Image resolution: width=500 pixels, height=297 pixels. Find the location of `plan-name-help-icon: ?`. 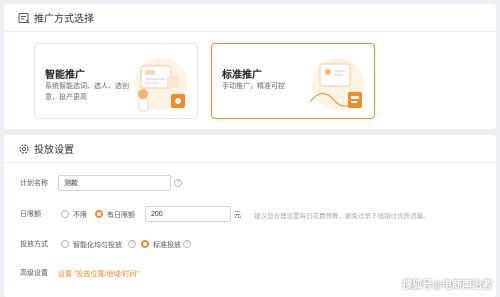

plan-name-help-icon: ? is located at coordinates (178, 183).